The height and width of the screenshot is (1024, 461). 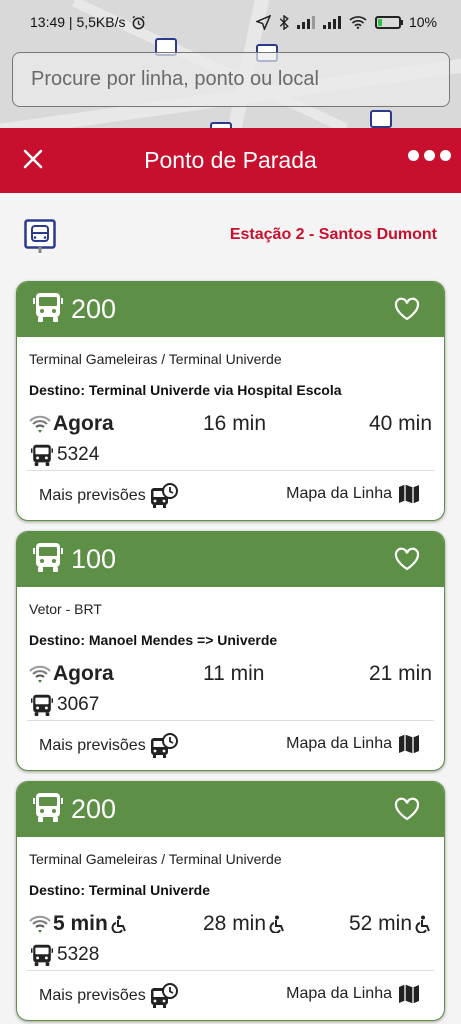 I want to click on bluetooth-icon, so click(x=284, y=22).